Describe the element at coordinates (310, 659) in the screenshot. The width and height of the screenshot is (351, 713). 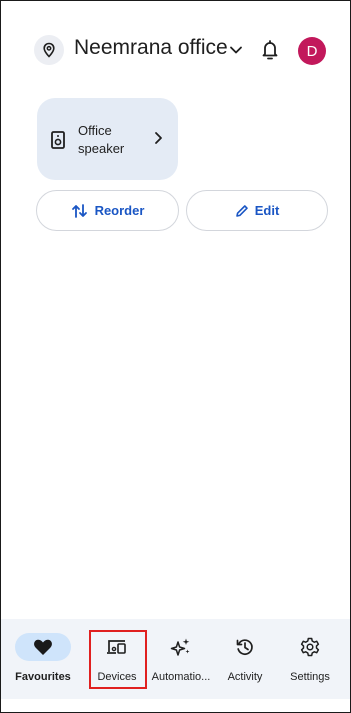
I see `nav-item-settings: Settings` at that location.